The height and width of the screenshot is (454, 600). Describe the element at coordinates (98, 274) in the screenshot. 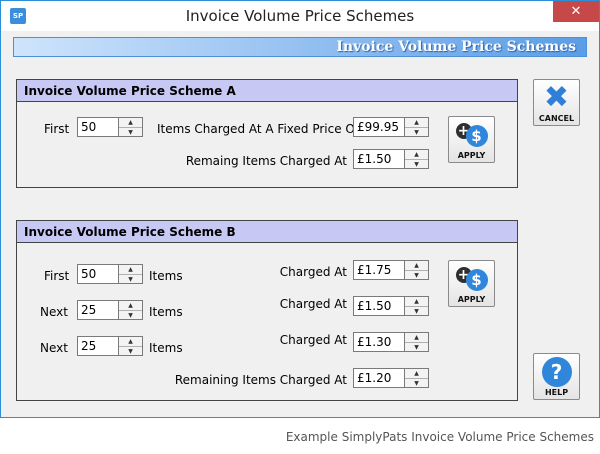

I see `scheme-b-row1-qty-input: 50` at that location.